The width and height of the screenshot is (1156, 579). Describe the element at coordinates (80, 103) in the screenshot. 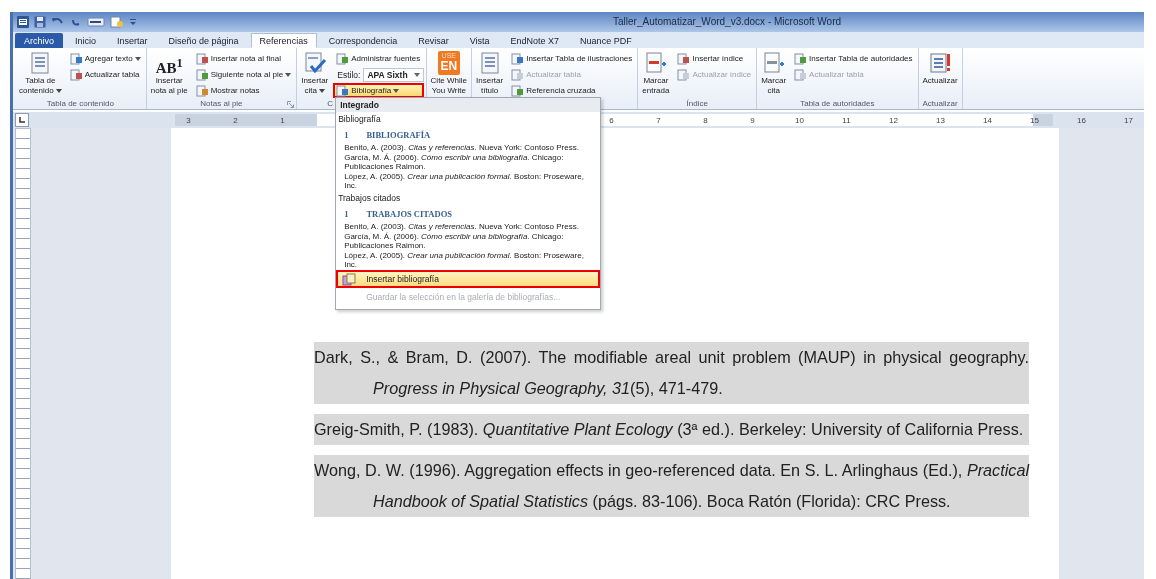

I see `group-label: Tabla de contenido` at that location.